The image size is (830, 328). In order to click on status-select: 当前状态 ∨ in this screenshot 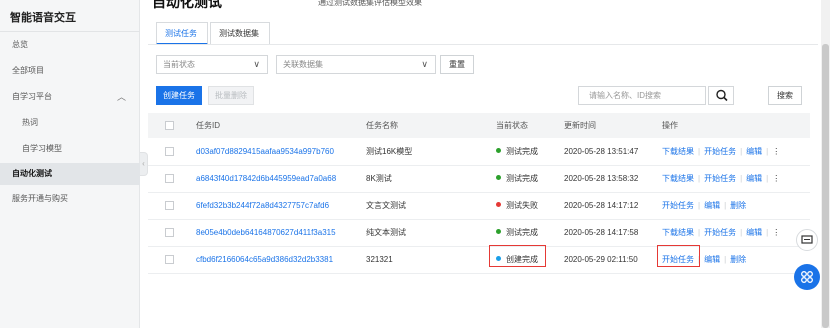, I will do `click(212, 64)`.